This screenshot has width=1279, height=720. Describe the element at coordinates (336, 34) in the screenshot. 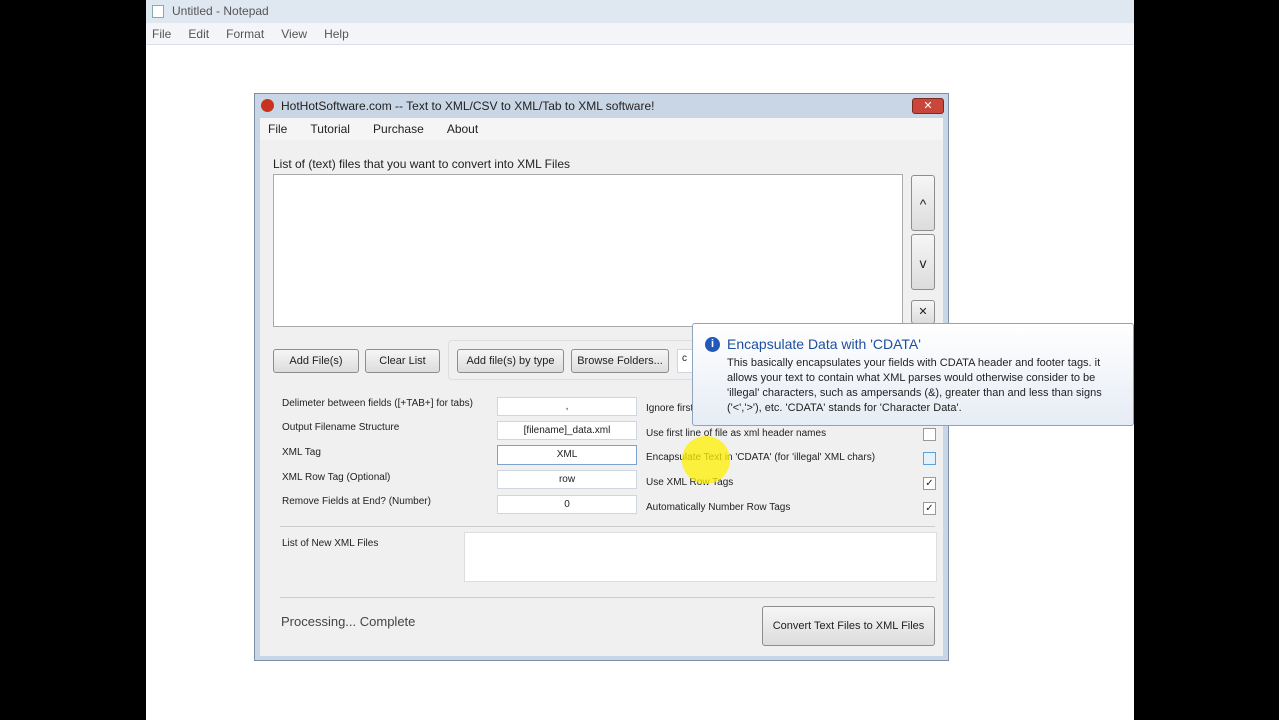

I see `menu-help: Help` at that location.